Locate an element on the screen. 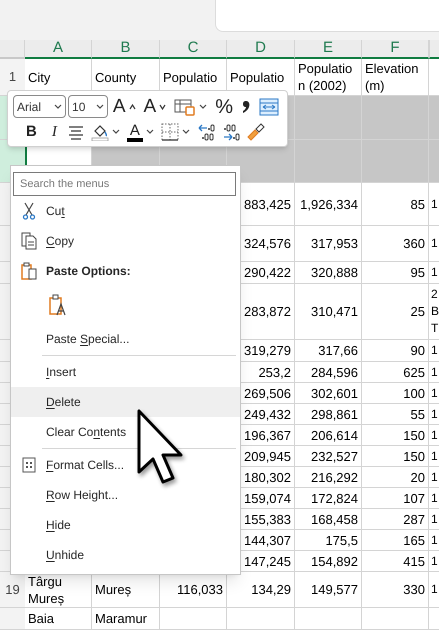 The height and width of the screenshot is (632, 439). table-cell: 107 is located at coordinates (395, 498).